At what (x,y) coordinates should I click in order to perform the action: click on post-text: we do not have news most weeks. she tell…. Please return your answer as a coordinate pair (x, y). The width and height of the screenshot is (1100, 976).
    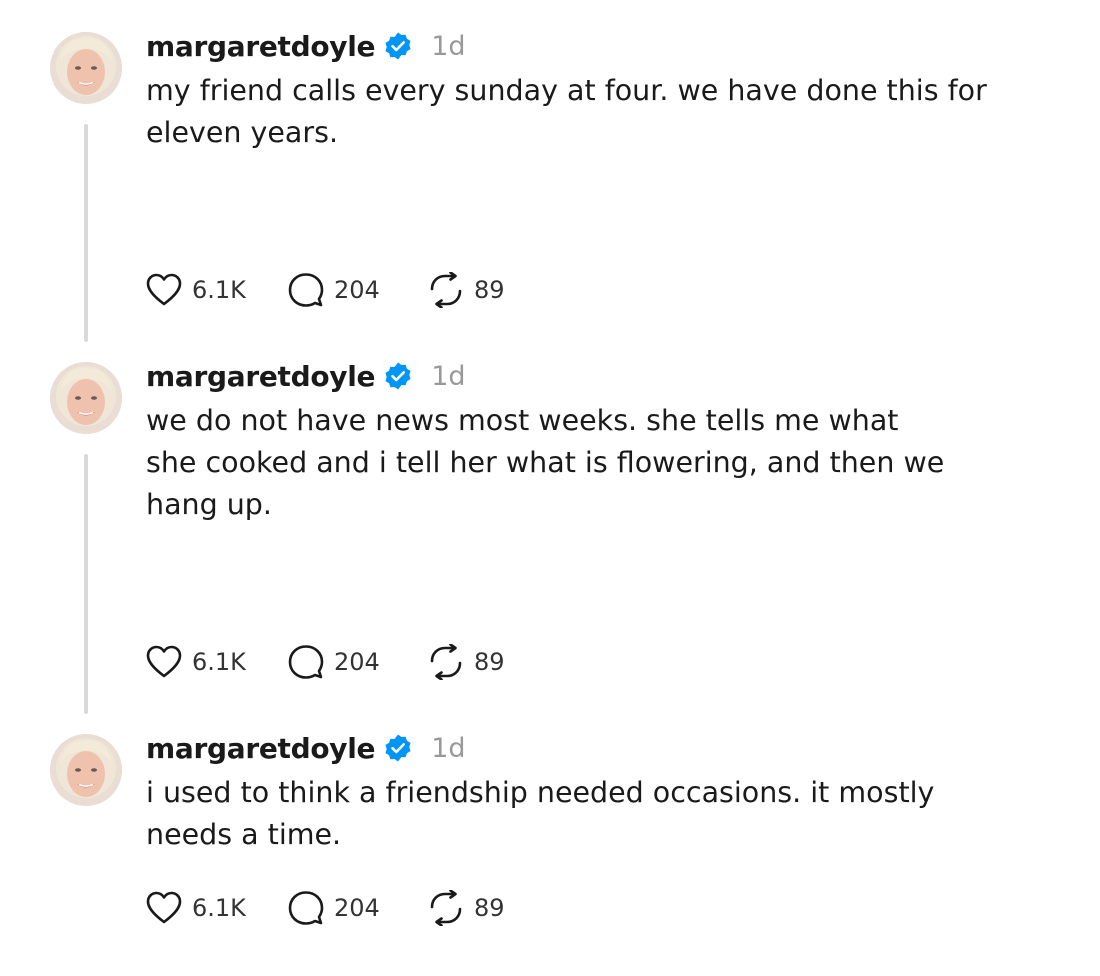
    Looking at the image, I should click on (606, 463).